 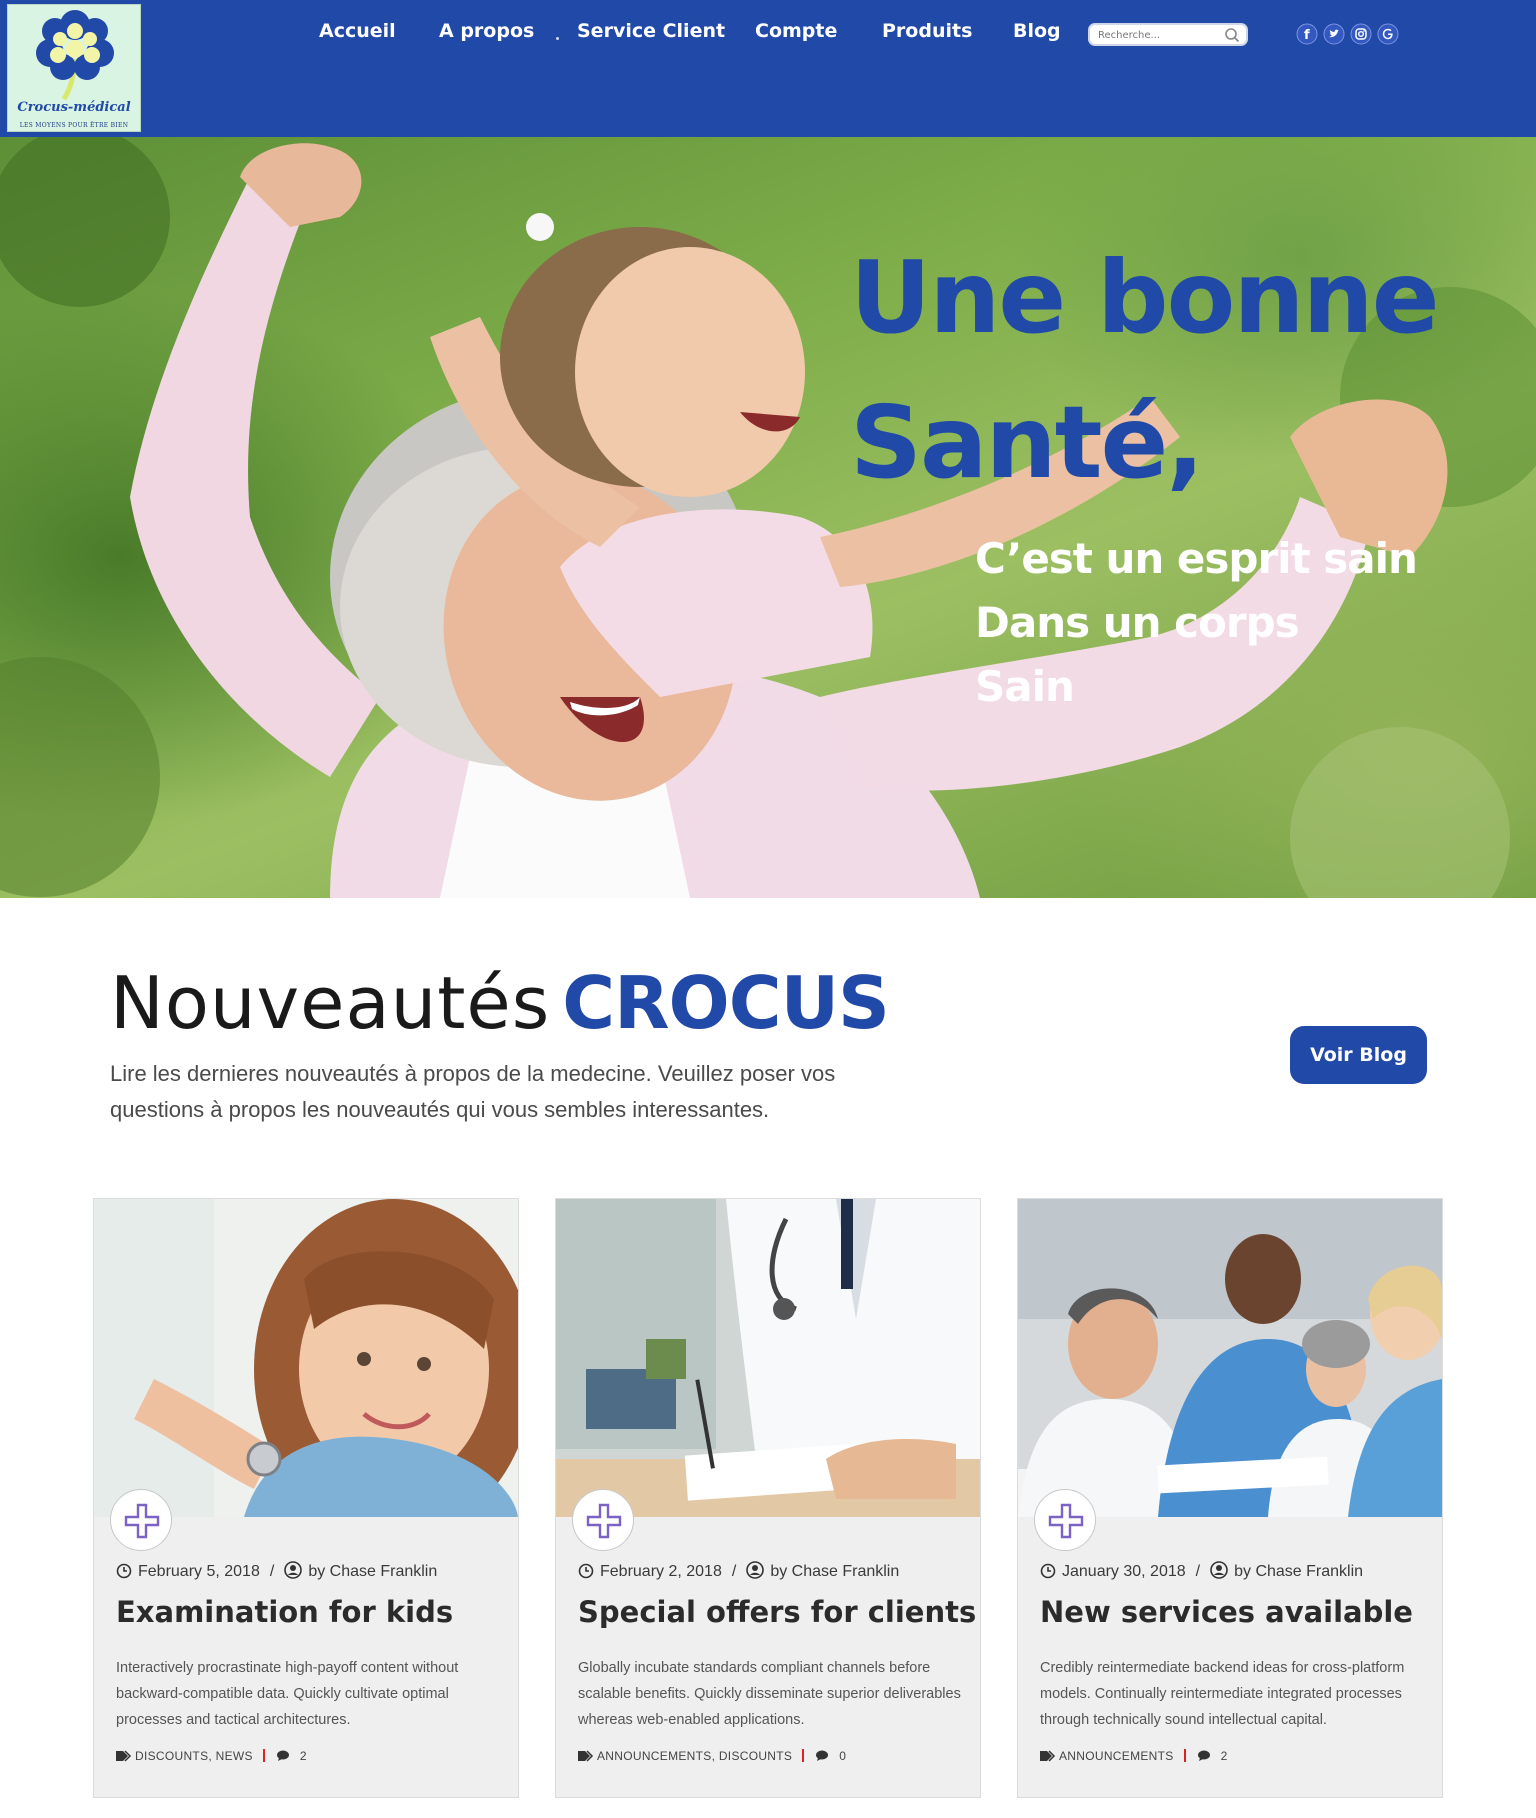 I want to click on card-footer: ANNOUNCEMENTS, DISCOUNTS 0, so click(x=712, y=1756).